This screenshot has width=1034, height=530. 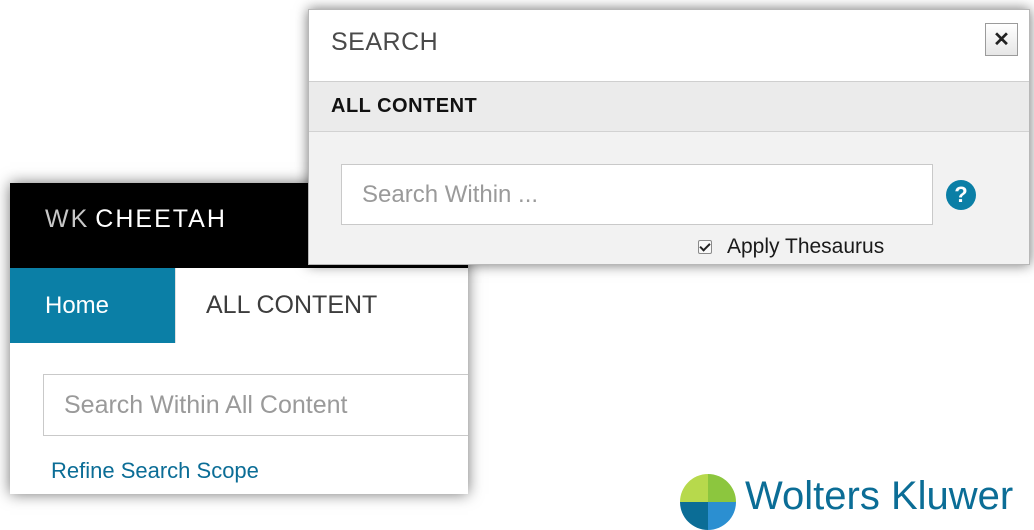 What do you see at coordinates (155, 471) in the screenshot?
I see `refine-search-scope-link: Refine Search Scope` at bounding box center [155, 471].